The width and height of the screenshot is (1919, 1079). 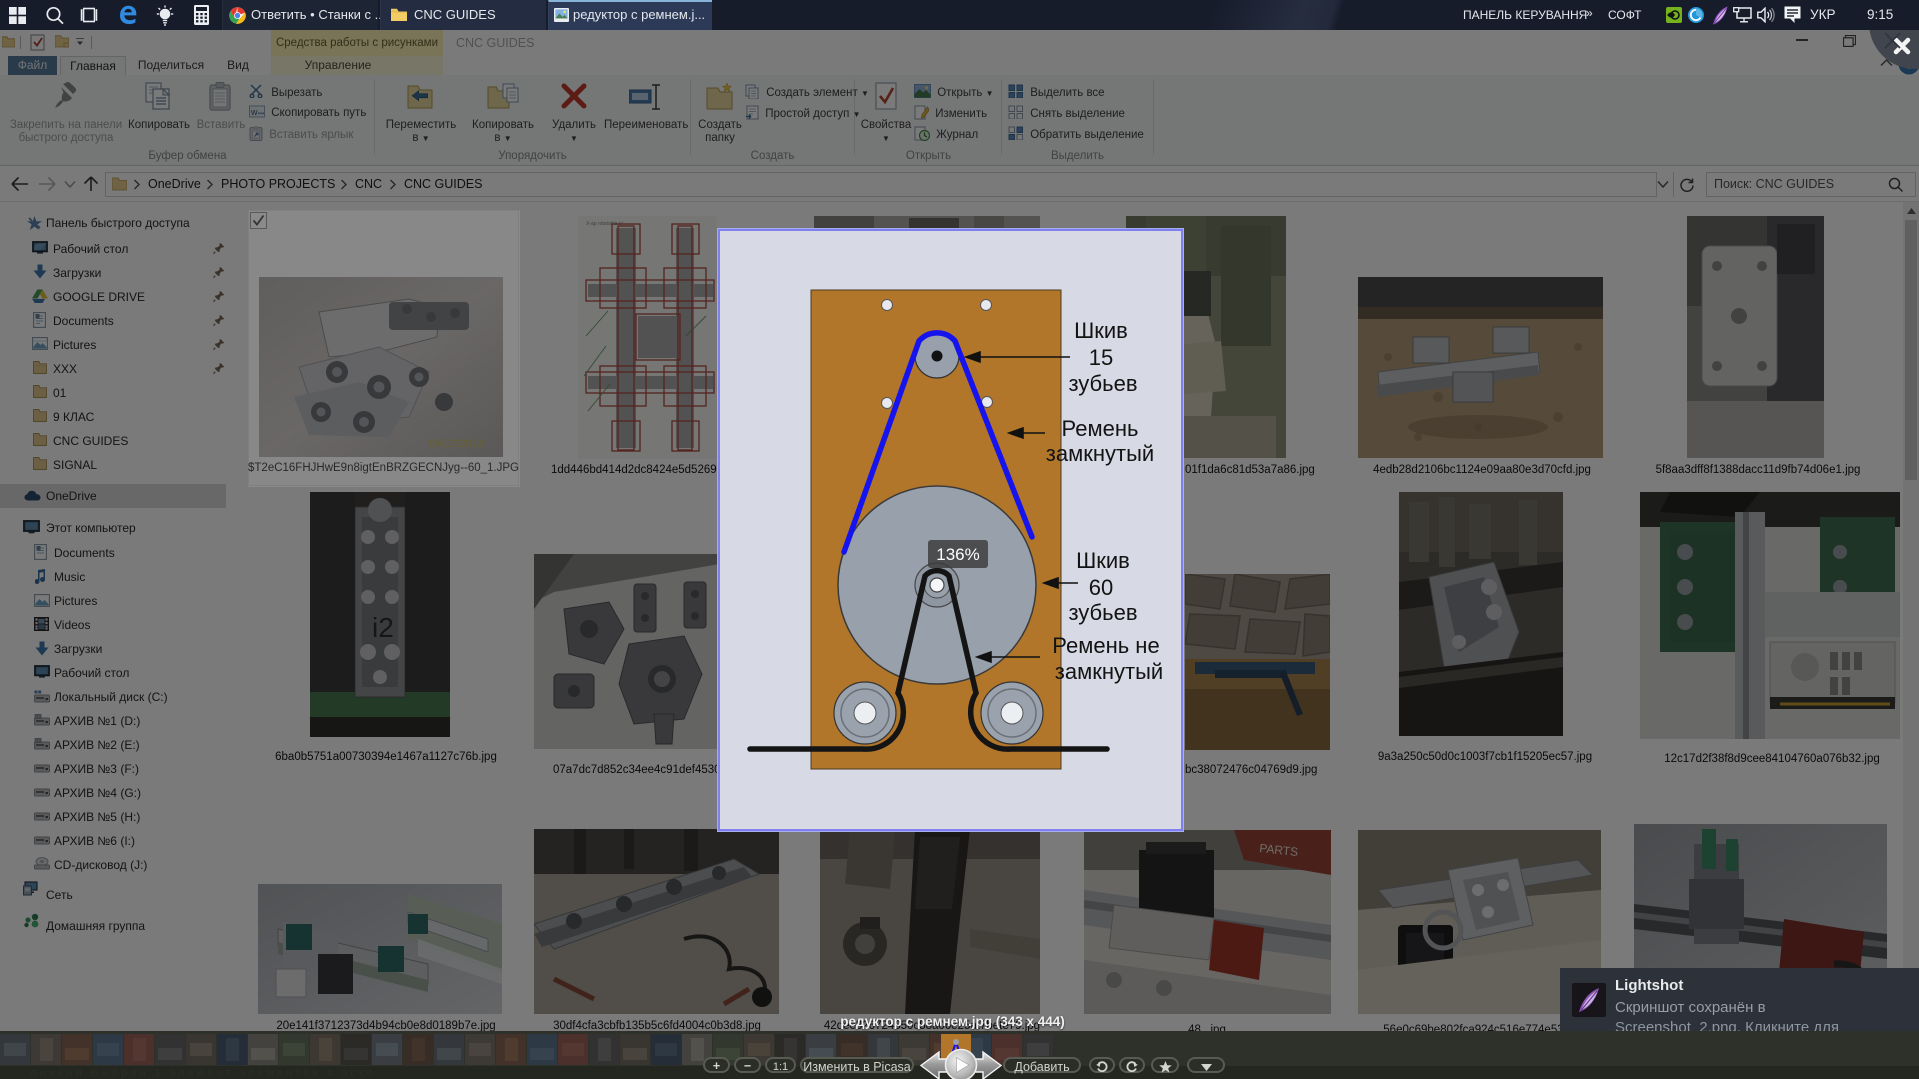 I want to click on svg-text: Ремень, so click(x=1100, y=428).